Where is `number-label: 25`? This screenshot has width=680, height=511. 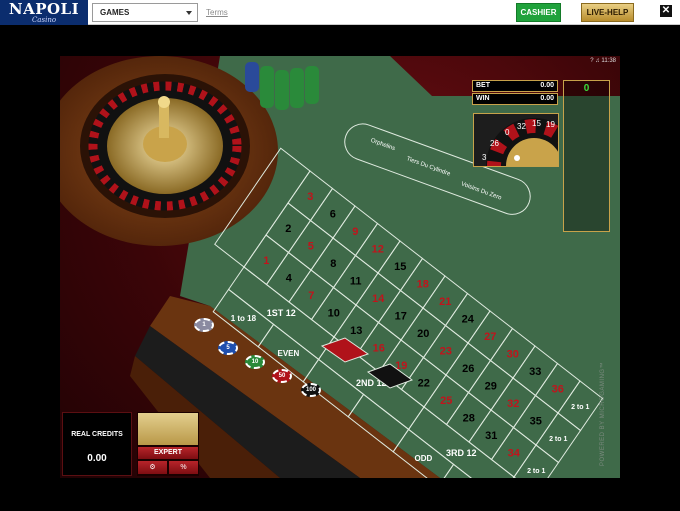 number-label: 25 is located at coordinates (446, 401).